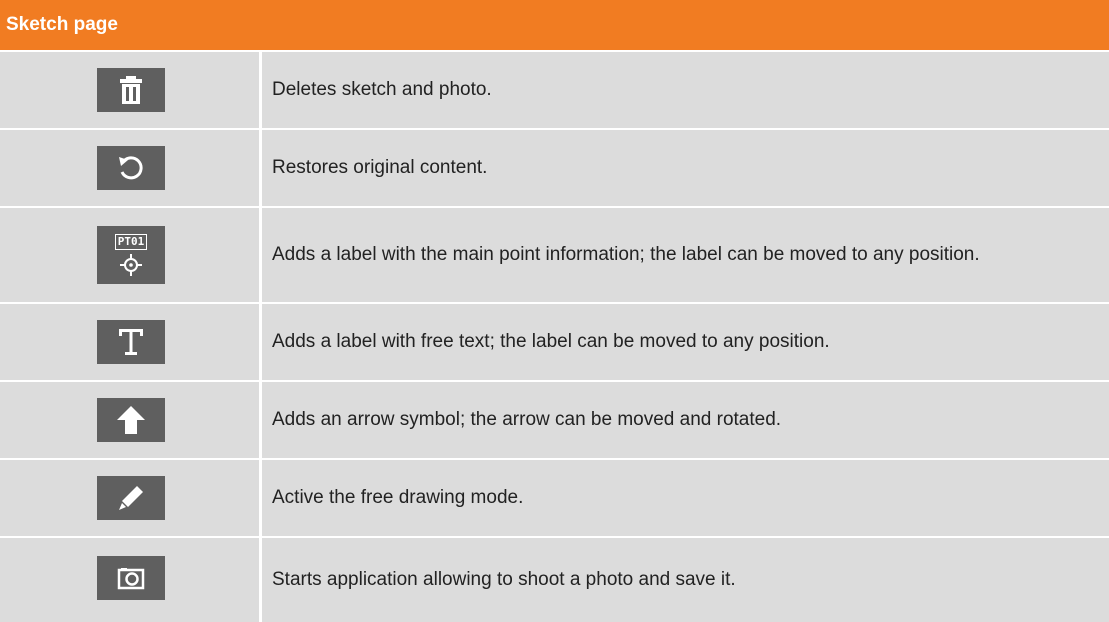 This screenshot has height=622, width=1109. I want to click on table-row: Restores original content., so click(554, 168).